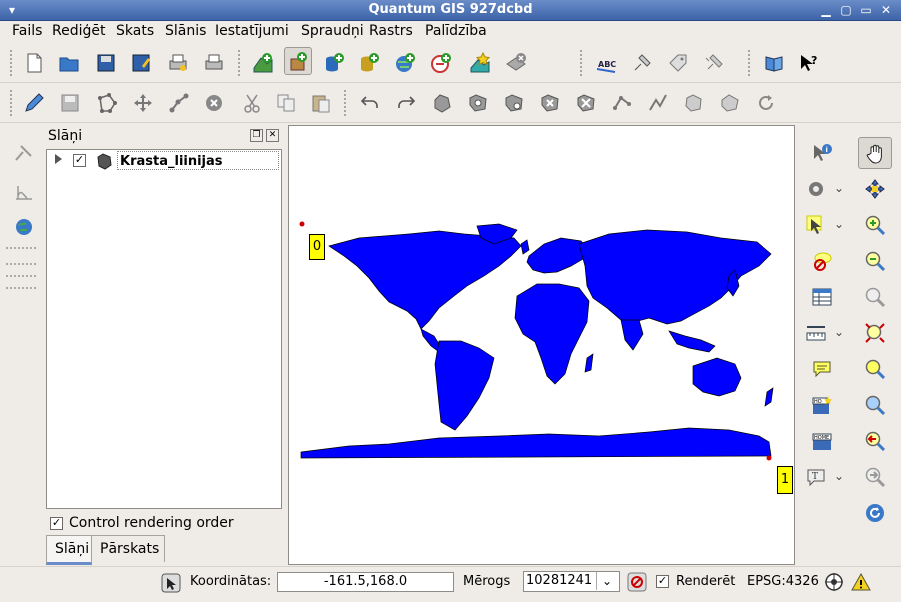 The width and height of the screenshot is (901, 602). Describe the element at coordinates (58, 159) in the screenshot. I see `expand-arrow-icon` at that location.